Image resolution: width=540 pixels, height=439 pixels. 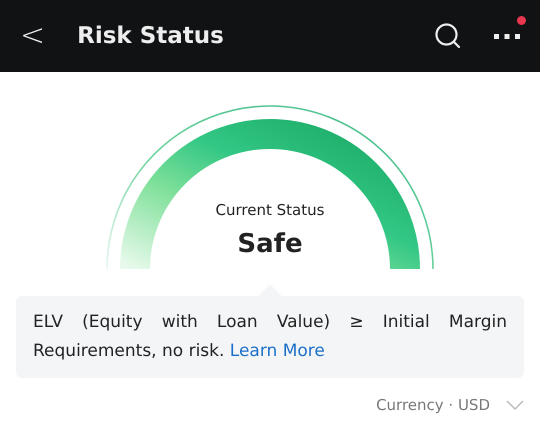 I want to click on search-icon, so click(x=448, y=36).